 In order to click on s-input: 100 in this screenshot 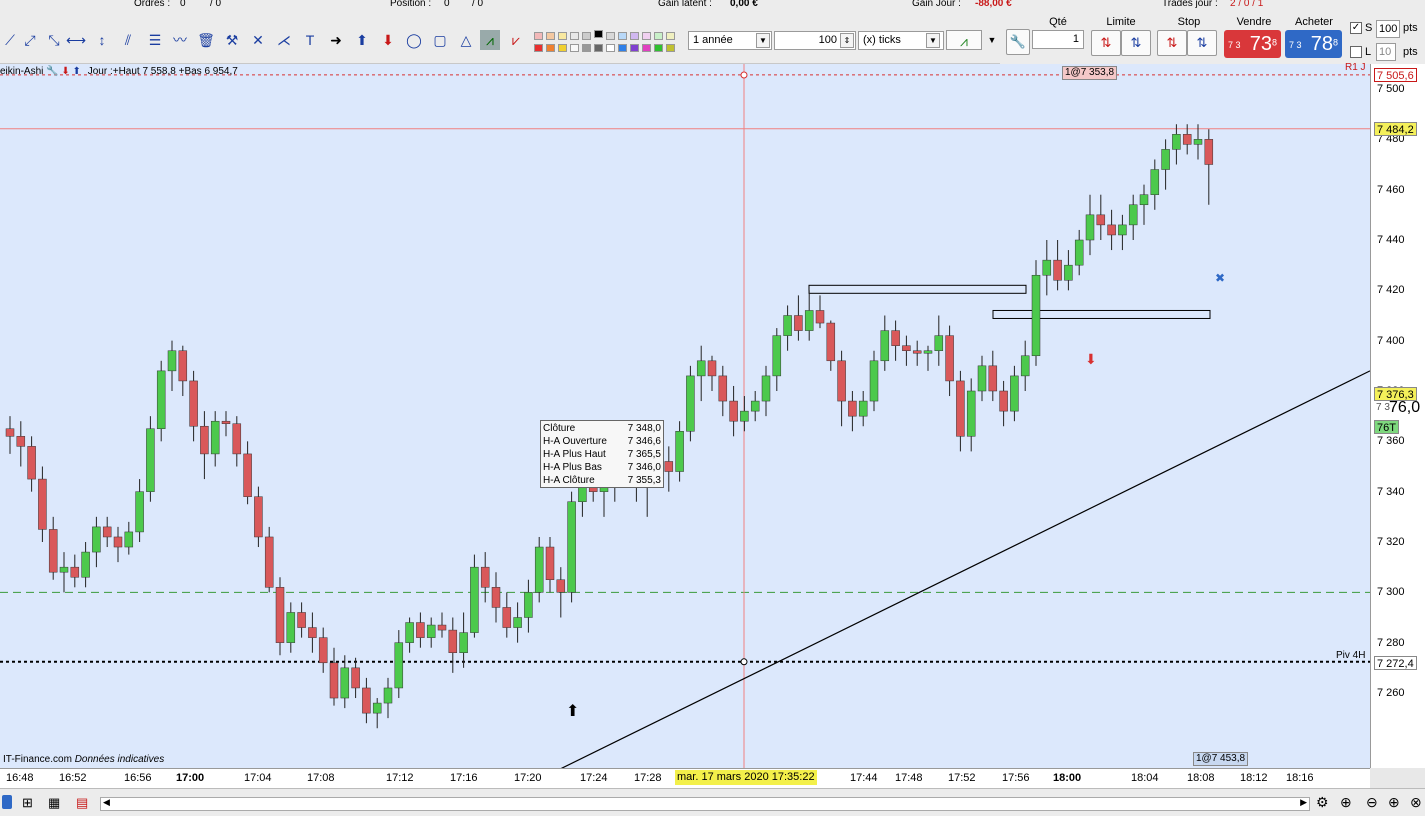, I will do `click(1388, 29)`.